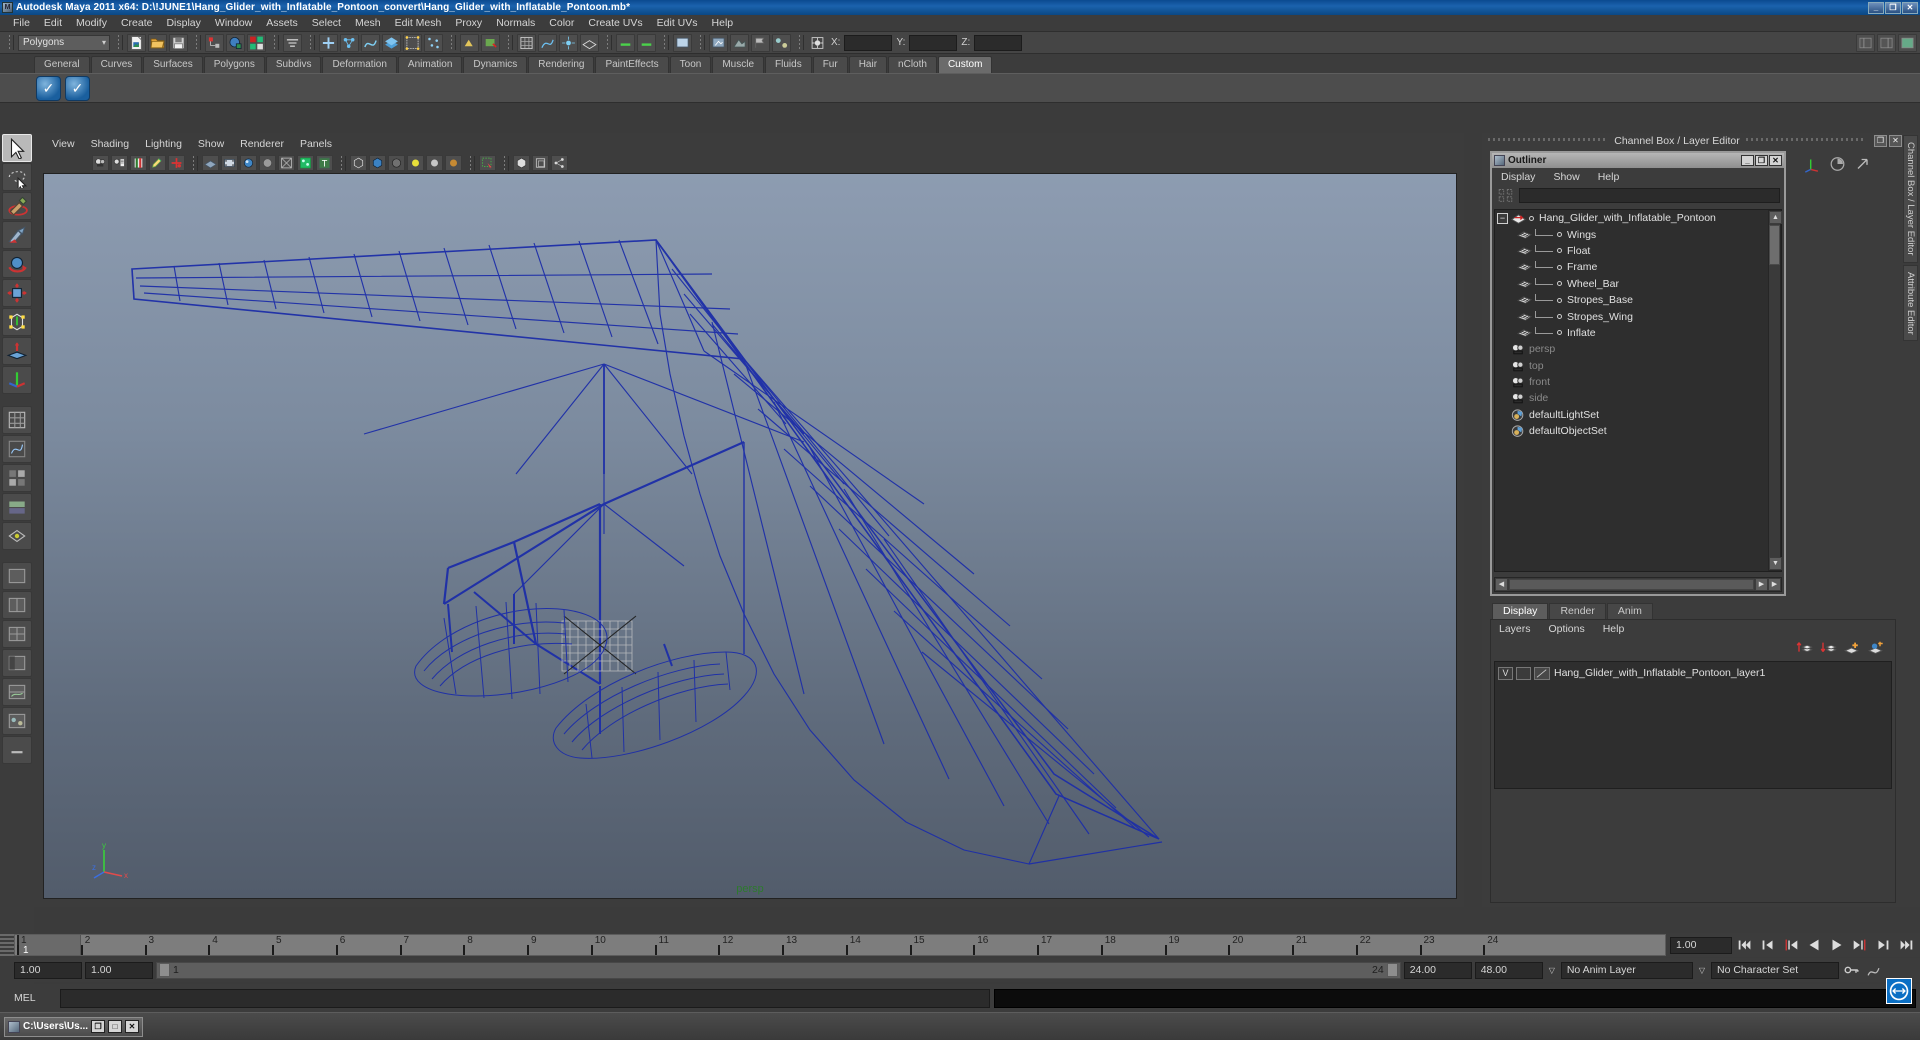 Image resolution: width=1920 pixels, height=1040 pixels. What do you see at coordinates (1906, 945) in the screenshot?
I see `go-to-end-button` at bounding box center [1906, 945].